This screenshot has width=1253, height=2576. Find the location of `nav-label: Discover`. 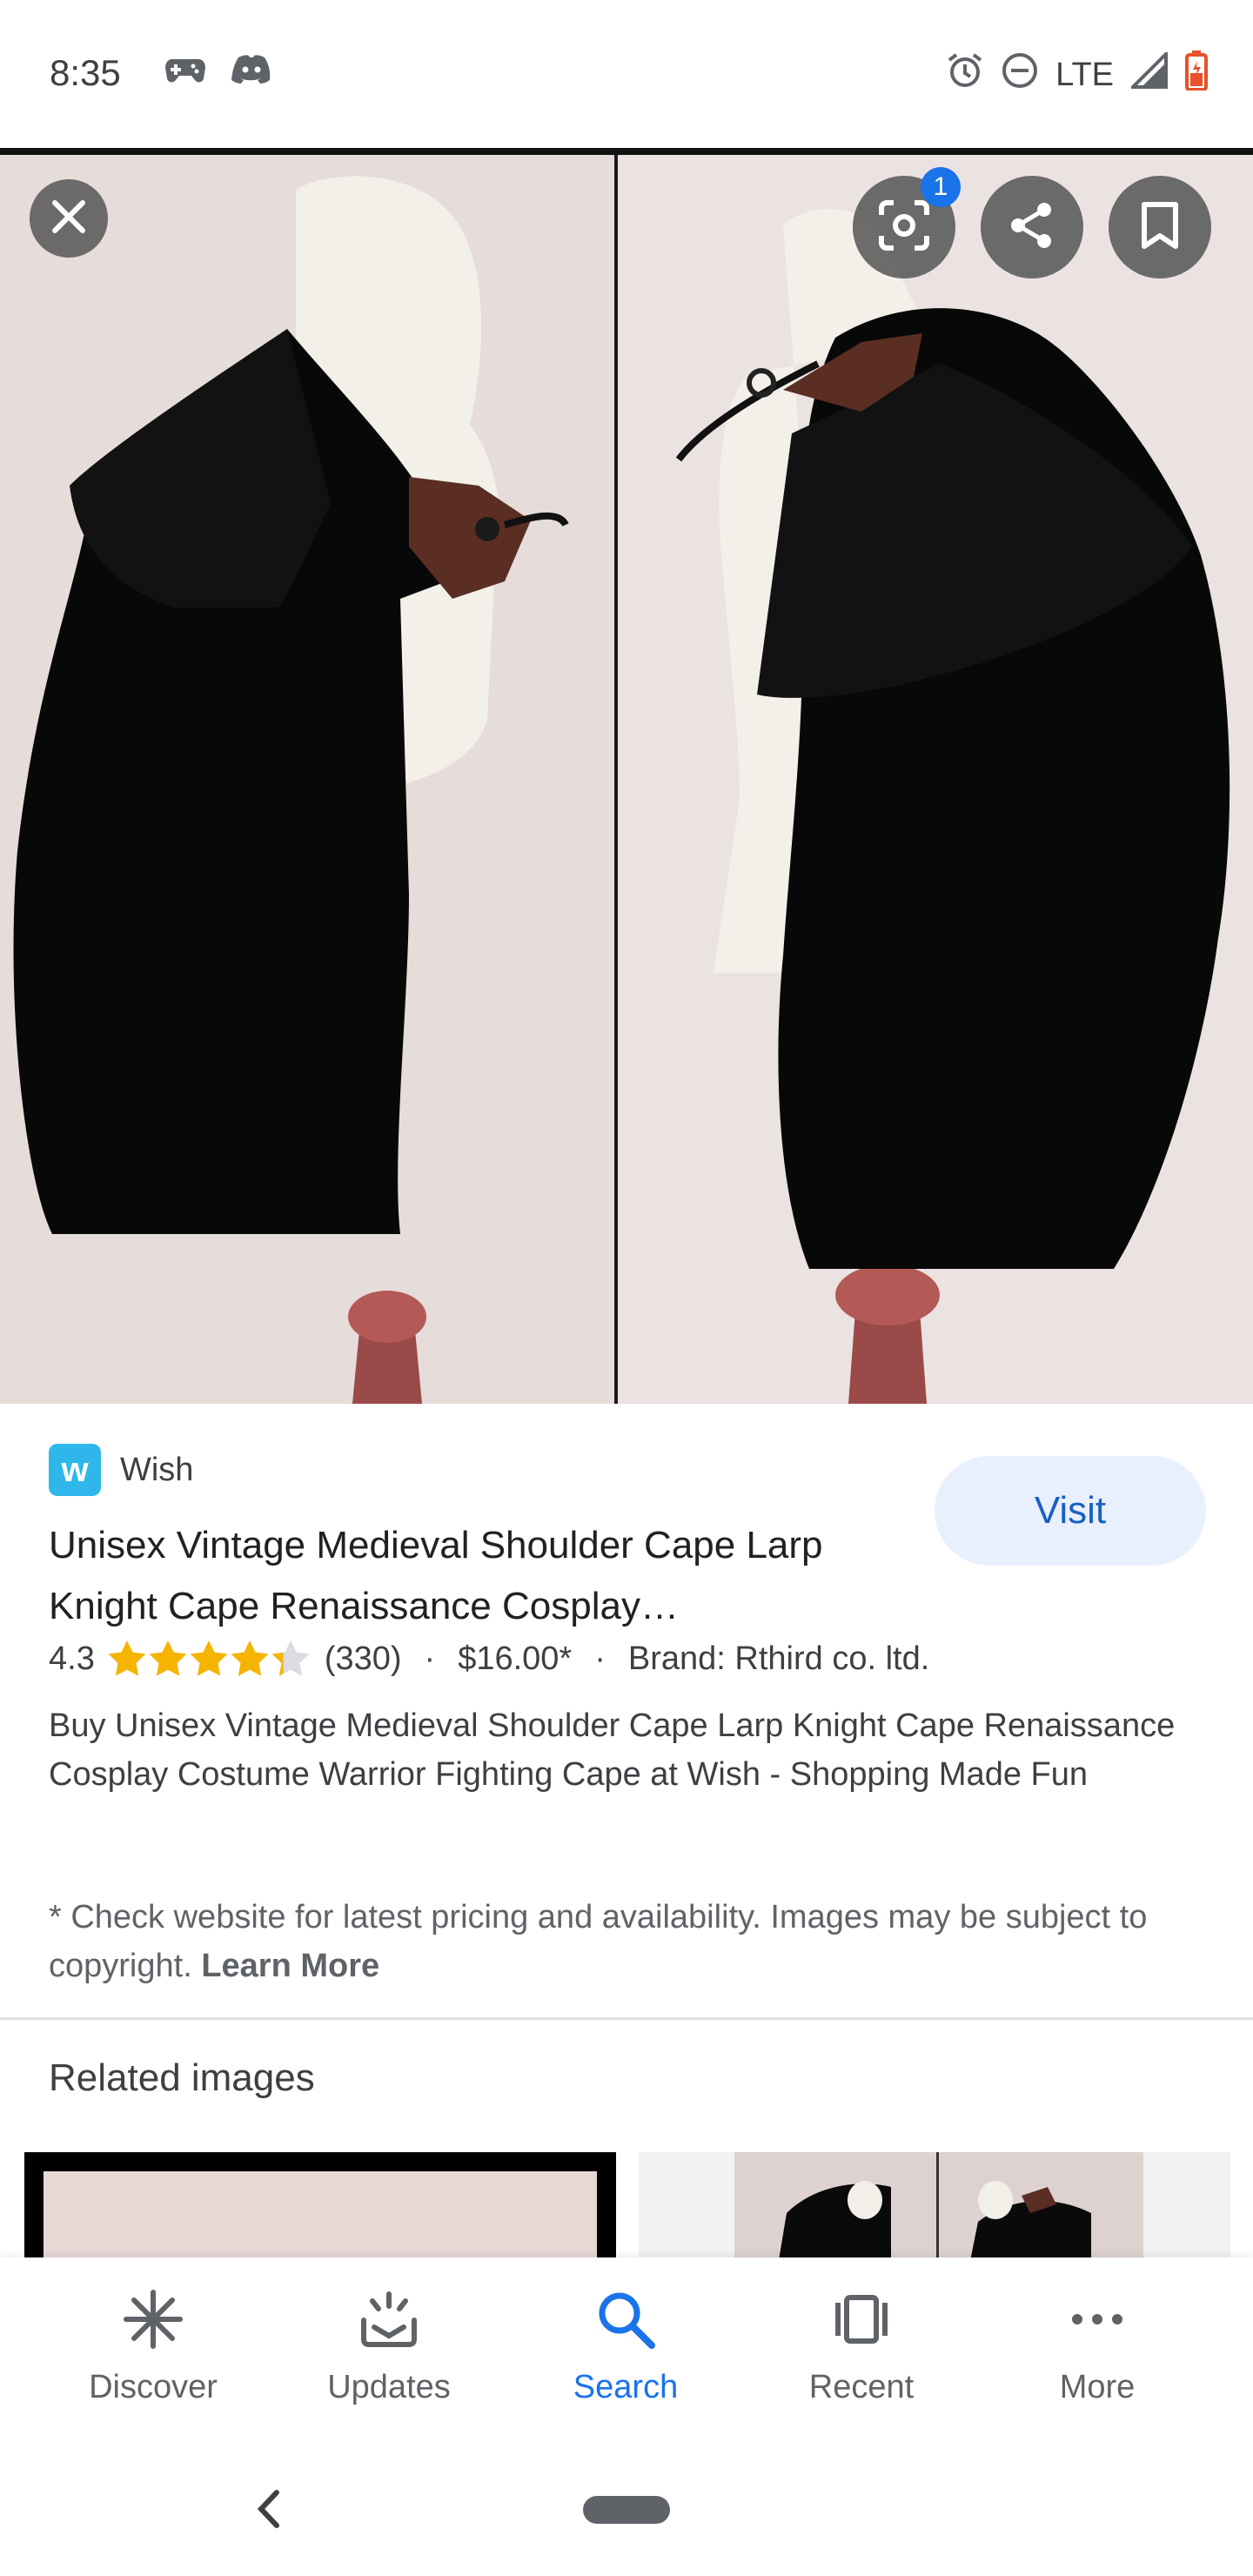

nav-label: Discover is located at coordinates (153, 2387).